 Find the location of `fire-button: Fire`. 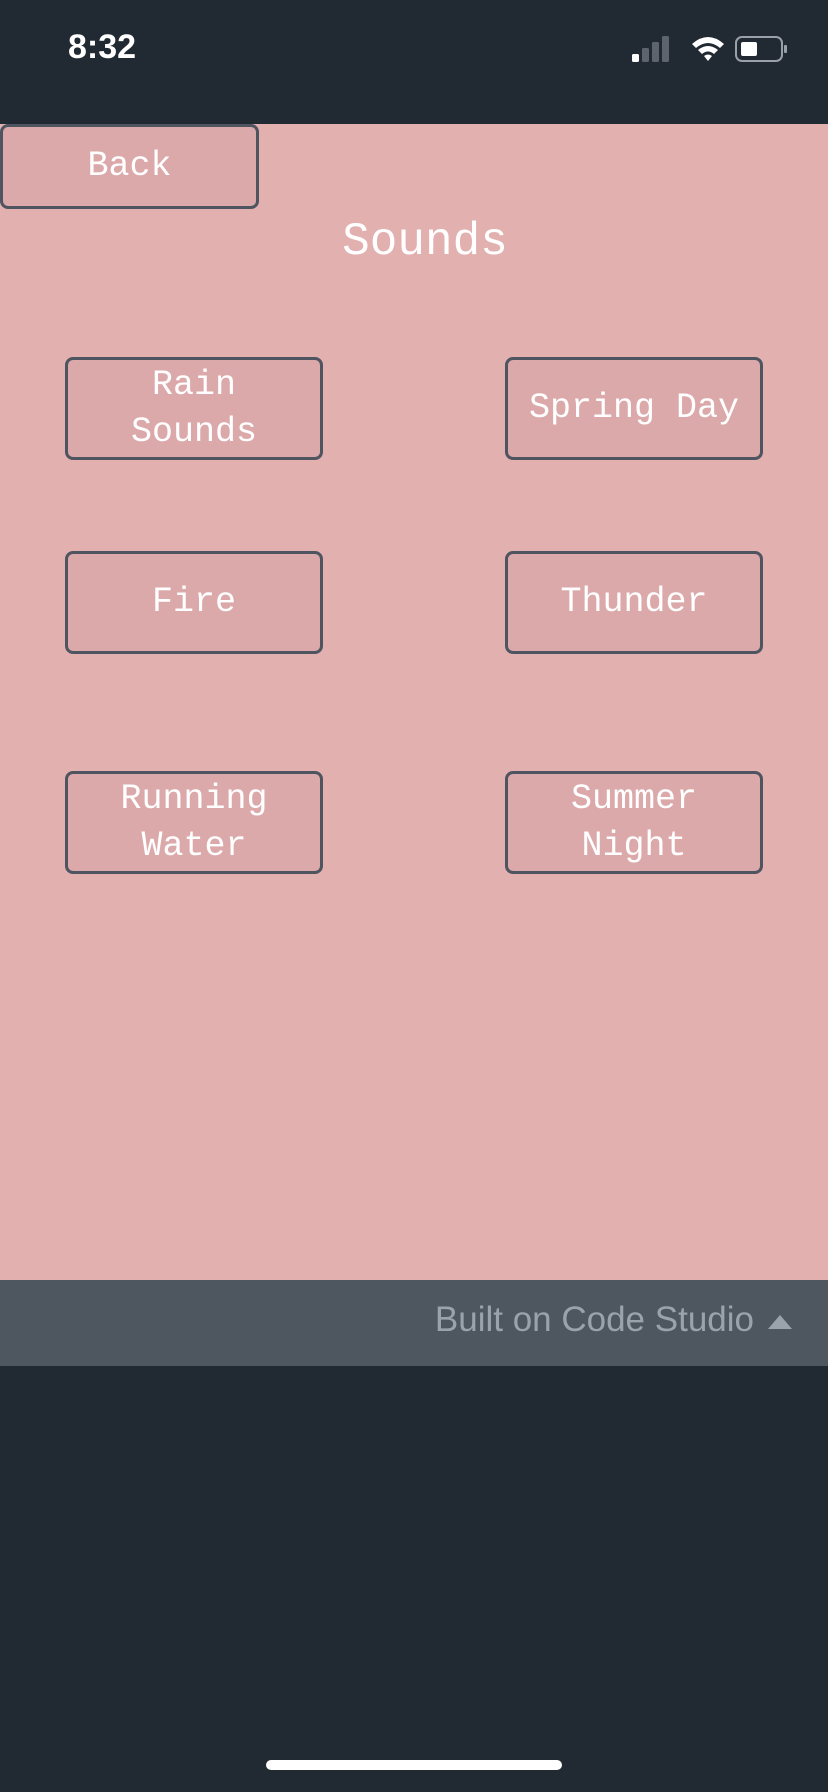

fire-button: Fire is located at coordinates (194, 602).